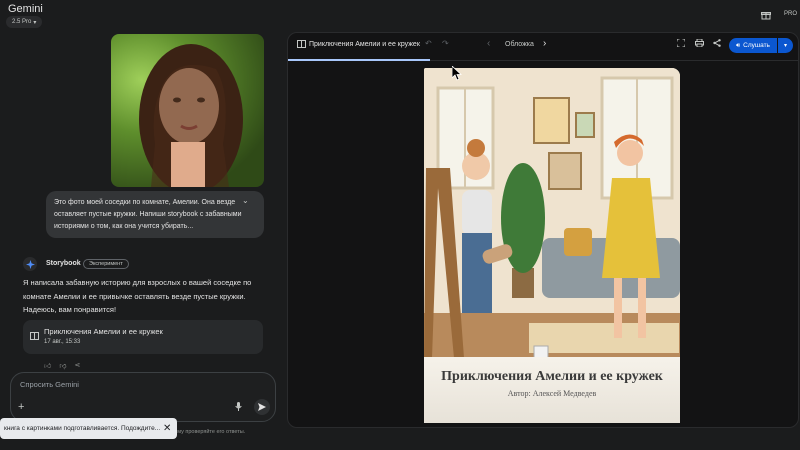 The image size is (800, 450). I want to click on expand-chevron-icon: ⌄, so click(245, 200).